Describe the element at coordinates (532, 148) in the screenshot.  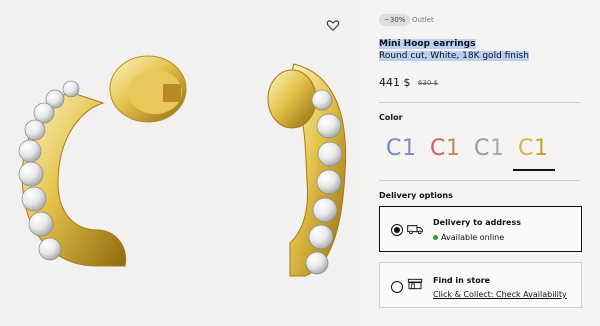
I see `color-option-white-gold: C1` at that location.